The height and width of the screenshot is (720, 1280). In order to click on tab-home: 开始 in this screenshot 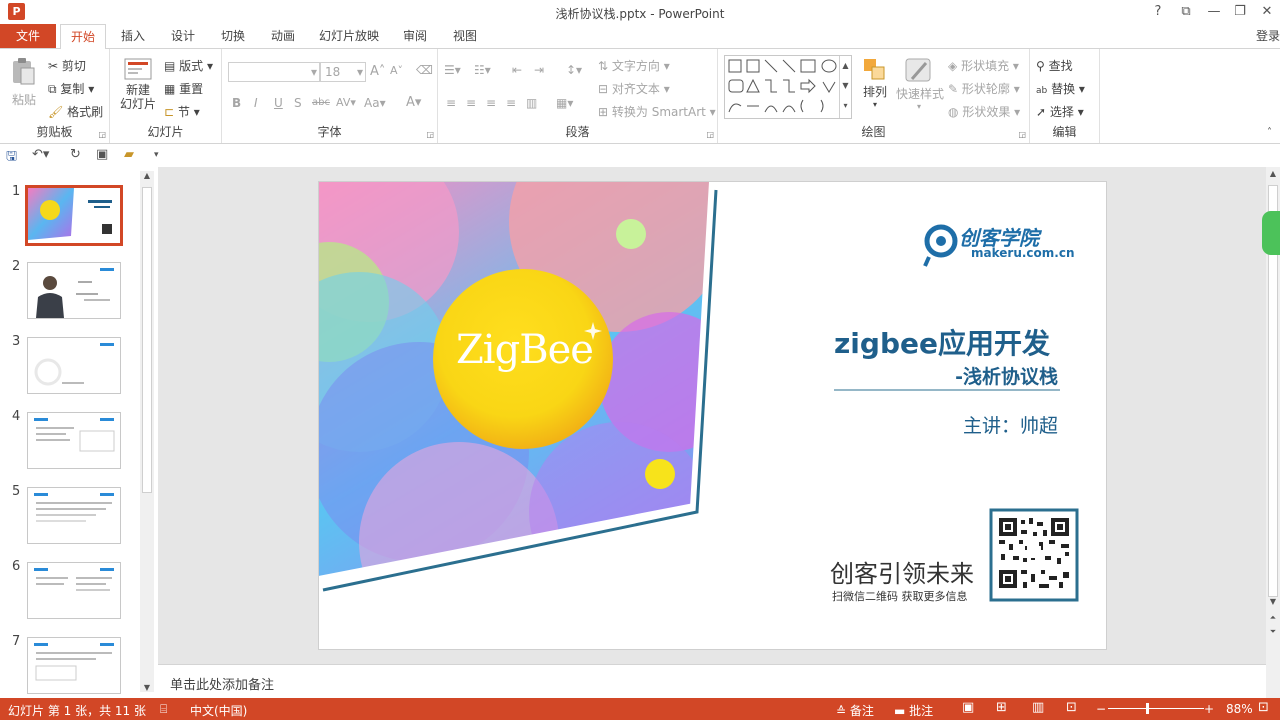, I will do `click(83, 36)`.